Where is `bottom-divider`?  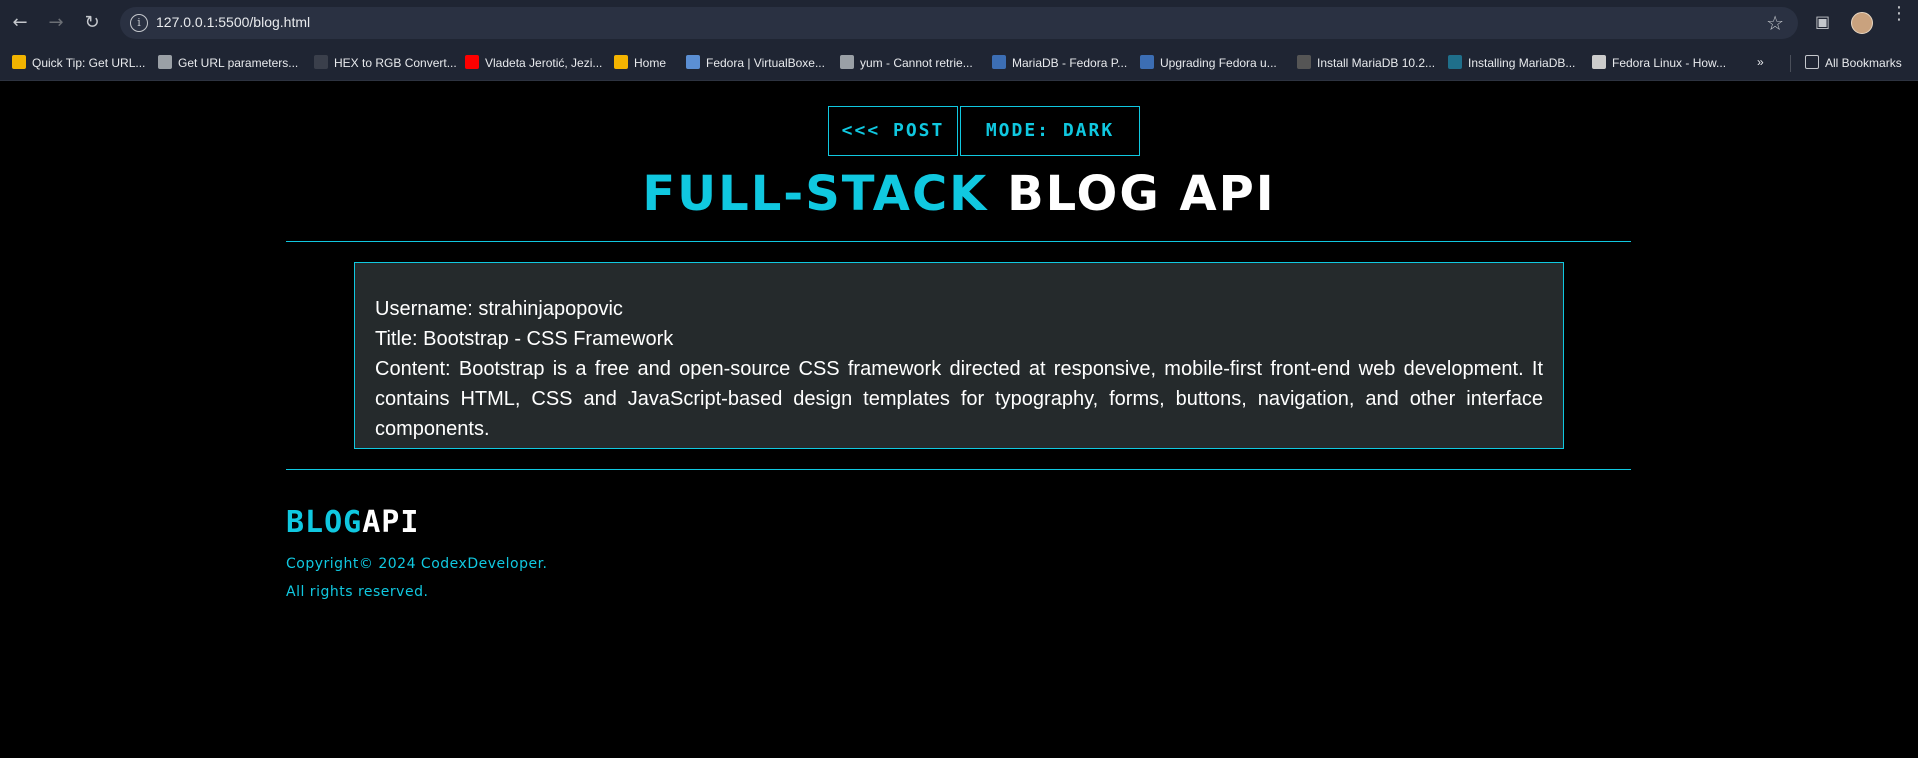 bottom-divider is located at coordinates (958, 469).